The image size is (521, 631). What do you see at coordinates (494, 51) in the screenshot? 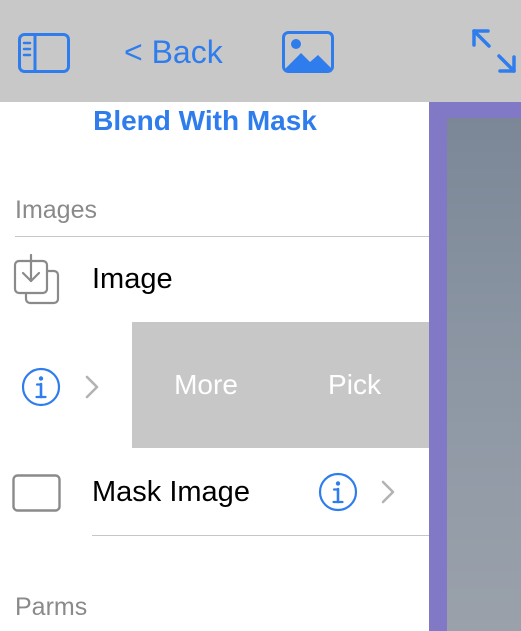
I see `expand-icon` at bounding box center [494, 51].